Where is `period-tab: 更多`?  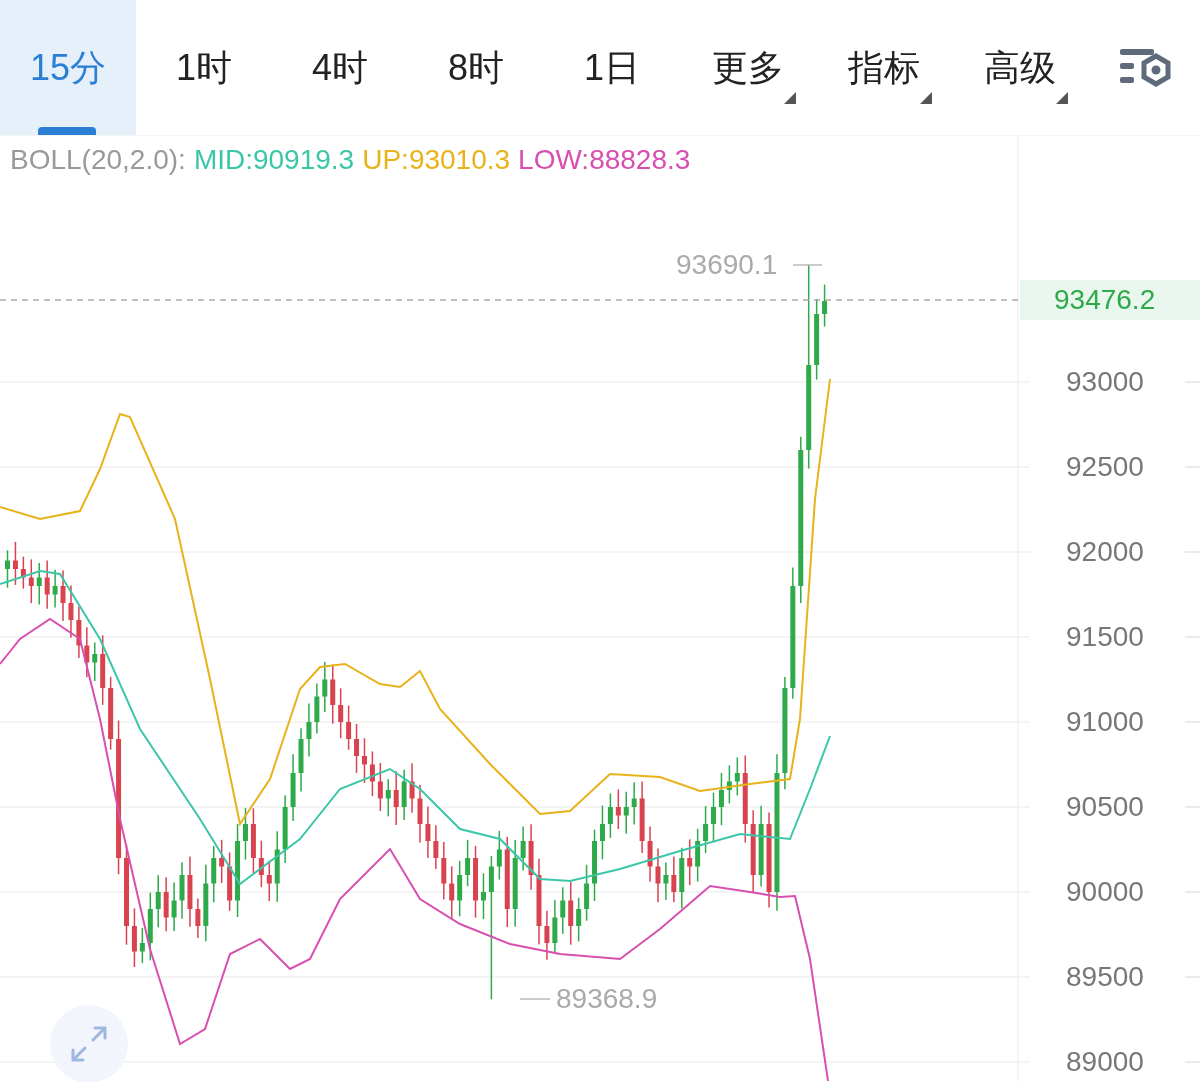
period-tab: 更多 is located at coordinates (748, 67).